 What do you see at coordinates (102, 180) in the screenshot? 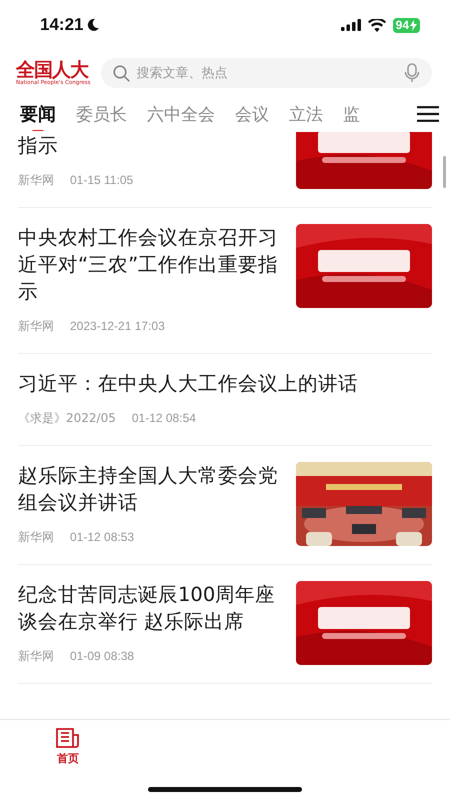
I see `article-time: 01-15 11:05` at bounding box center [102, 180].